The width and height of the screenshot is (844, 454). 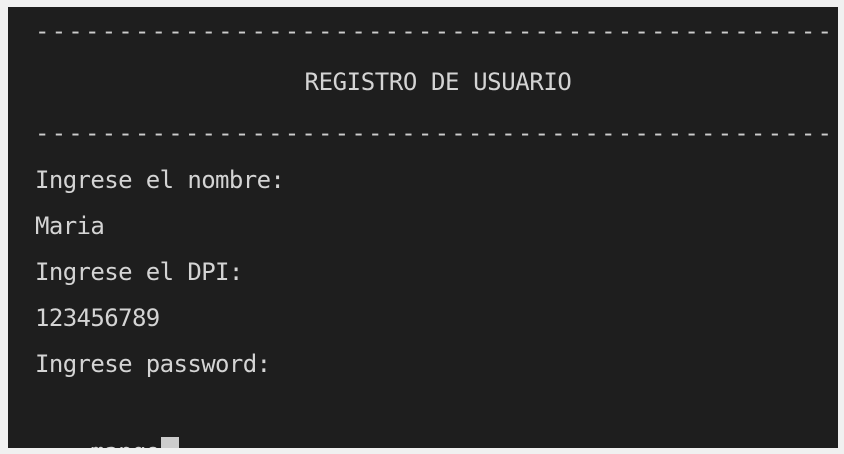 What do you see at coordinates (160, 180) in the screenshot?
I see `prompt-nombre: Ingrese el nombre:` at bounding box center [160, 180].